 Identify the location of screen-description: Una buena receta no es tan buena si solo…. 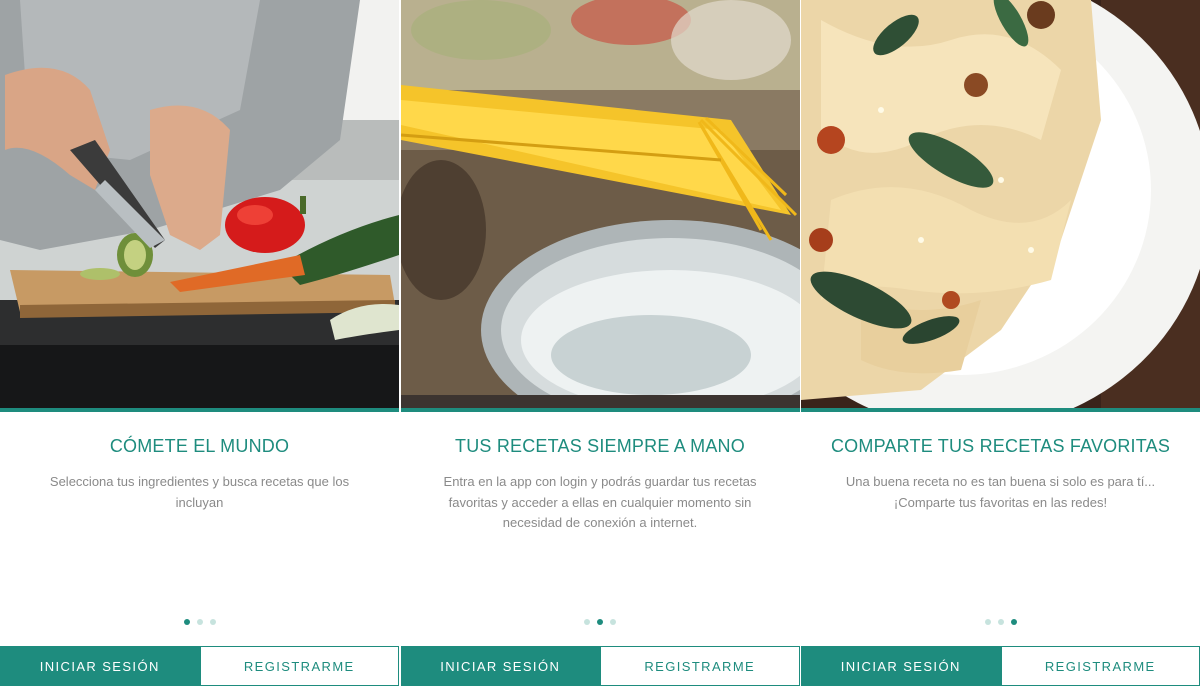
(1000, 492).